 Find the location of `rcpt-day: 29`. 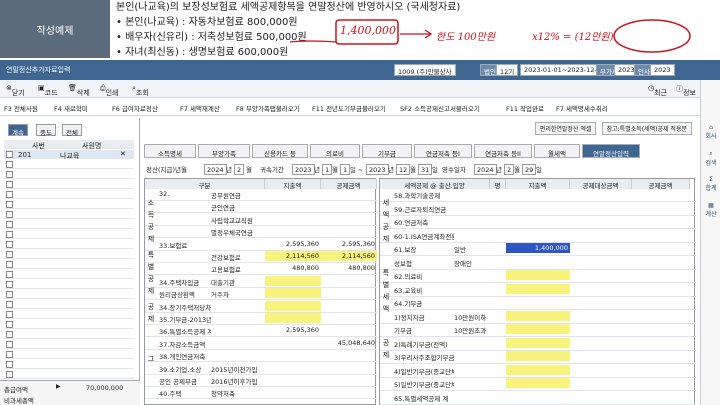

rcpt-day: 29 is located at coordinates (529, 169).